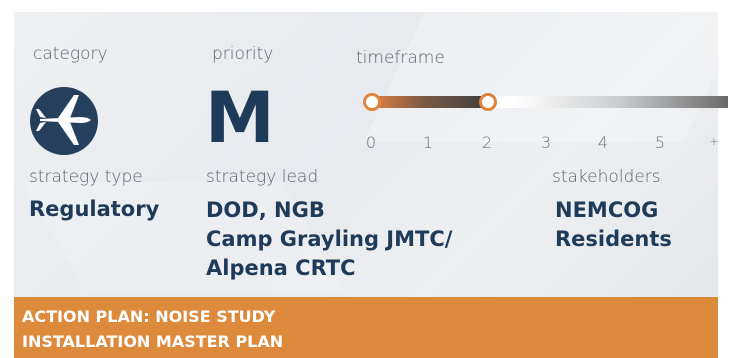 The height and width of the screenshot is (358, 732). Describe the element at coordinates (281, 268) in the screenshot. I see `strategy-lead-line: Alpena CRTC` at that location.